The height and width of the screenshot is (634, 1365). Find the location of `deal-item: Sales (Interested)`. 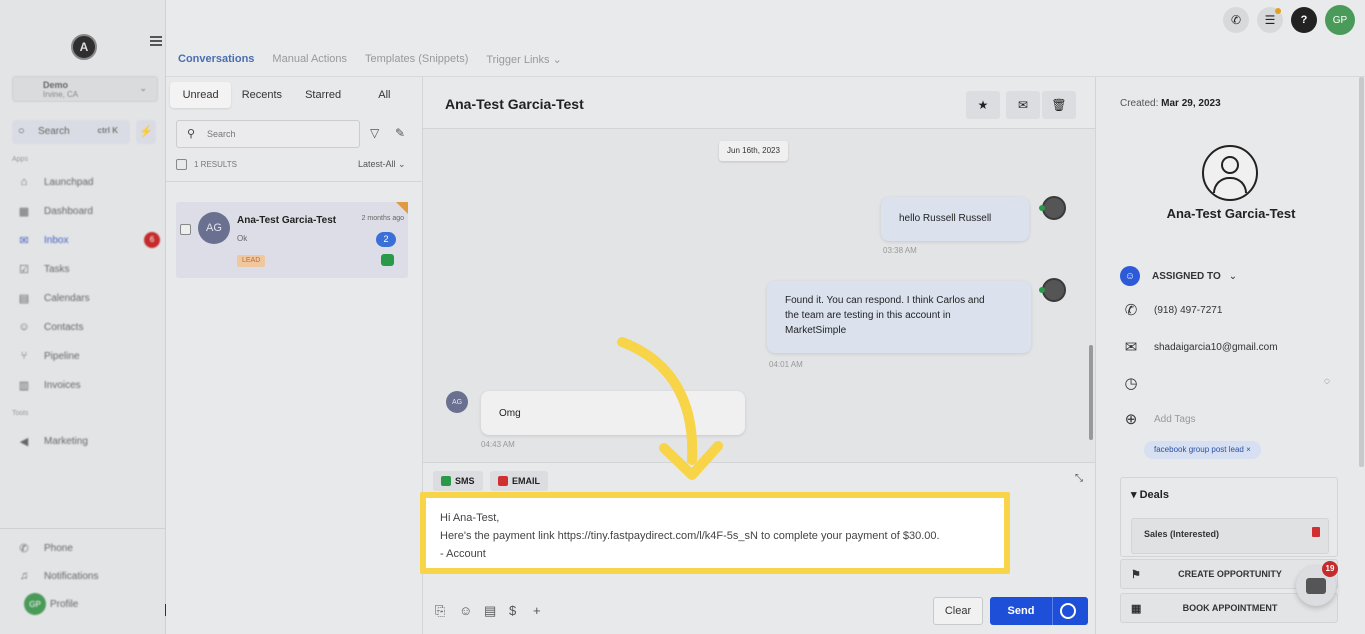

deal-item: Sales (Interested) is located at coordinates (1230, 536).